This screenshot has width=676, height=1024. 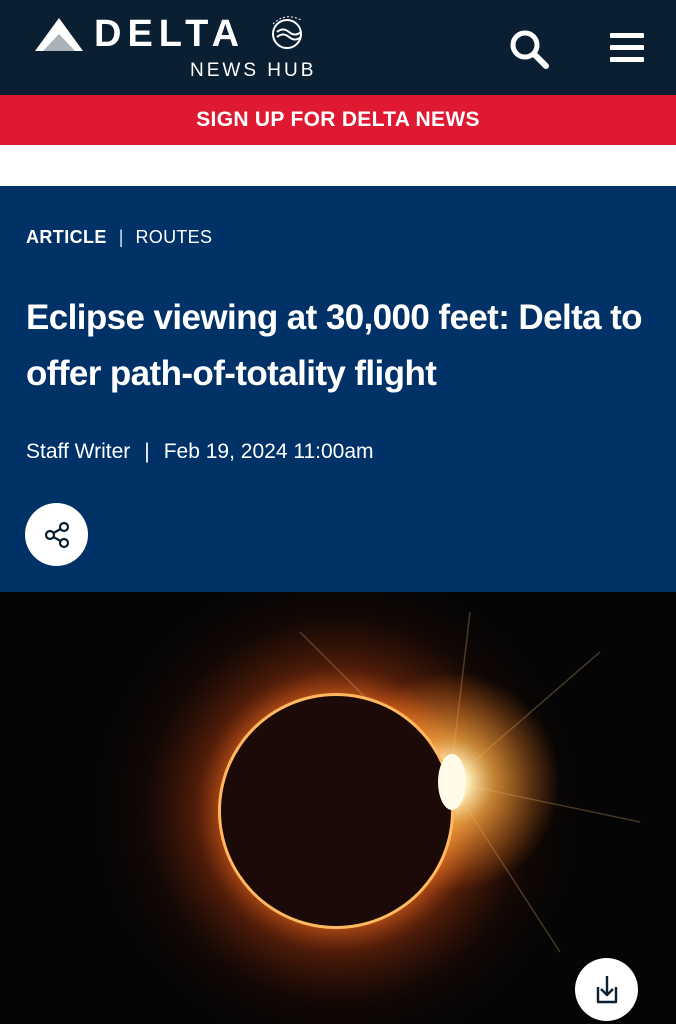 What do you see at coordinates (529, 49) in the screenshot?
I see `search-icon` at bounding box center [529, 49].